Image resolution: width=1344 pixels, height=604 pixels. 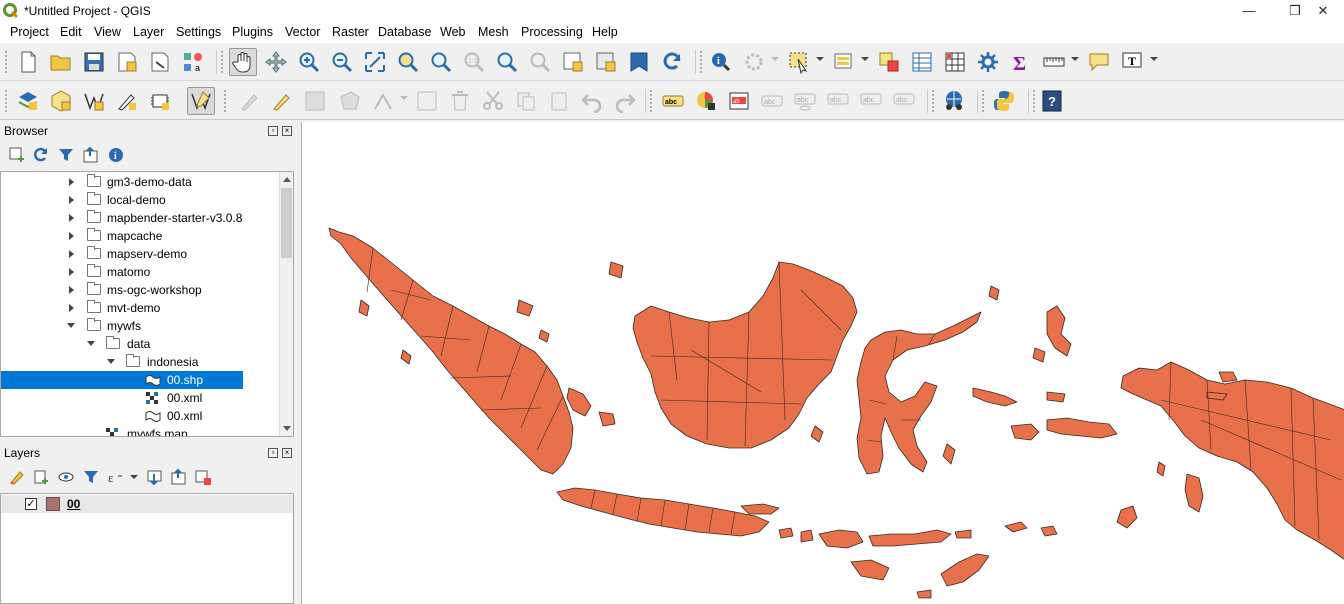 What do you see at coordinates (739, 101) in the screenshot?
I see `label-highlight-icon: ab` at bounding box center [739, 101].